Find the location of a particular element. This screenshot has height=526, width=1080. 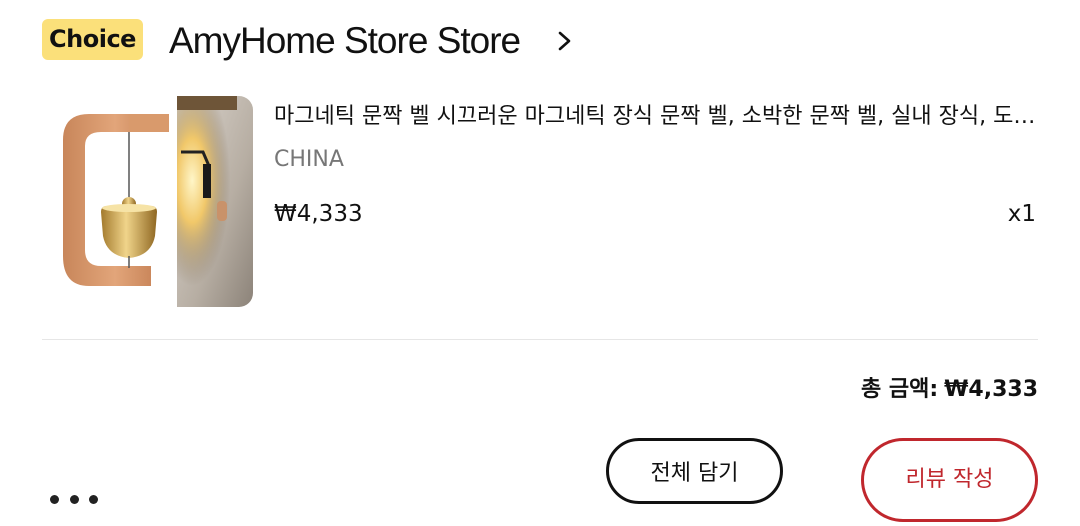

product-origin: CHINA is located at coordinates (309, 159).